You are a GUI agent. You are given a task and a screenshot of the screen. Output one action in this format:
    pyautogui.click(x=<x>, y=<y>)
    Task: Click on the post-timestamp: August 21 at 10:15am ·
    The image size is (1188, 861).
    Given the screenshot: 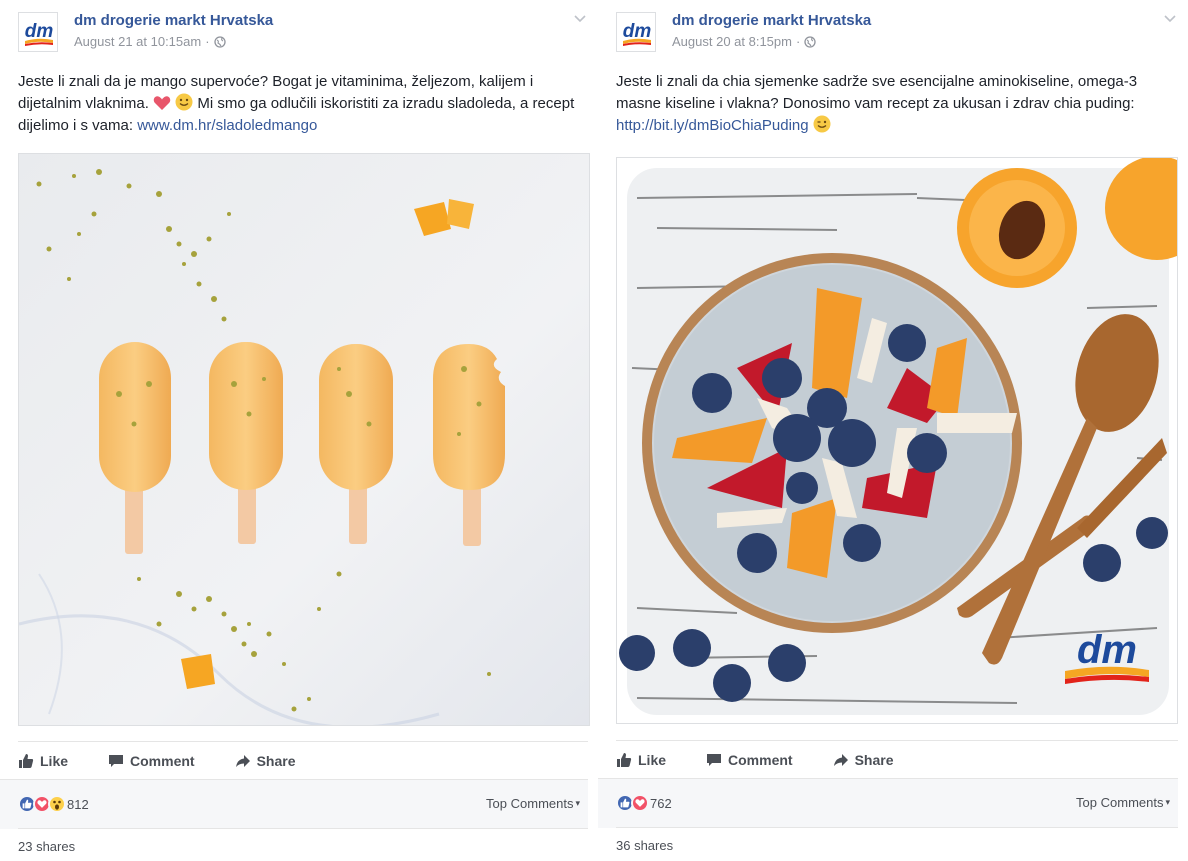 What is the action you would take?
    pyautogui.click(x=150, y=41)
    